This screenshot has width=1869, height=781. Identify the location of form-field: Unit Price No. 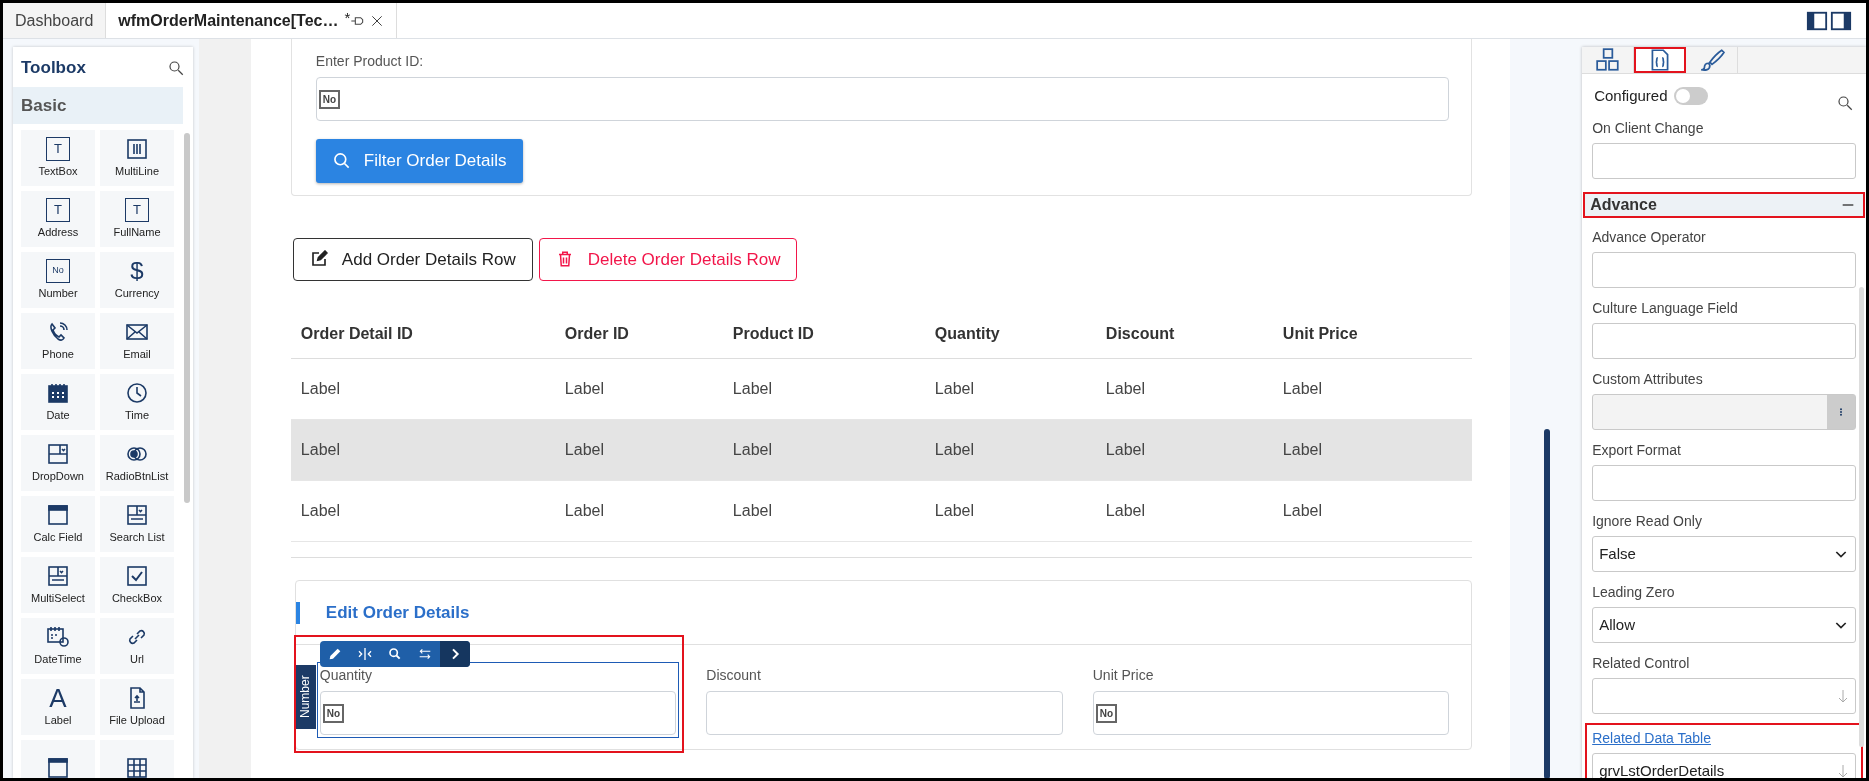
(1271, 700).